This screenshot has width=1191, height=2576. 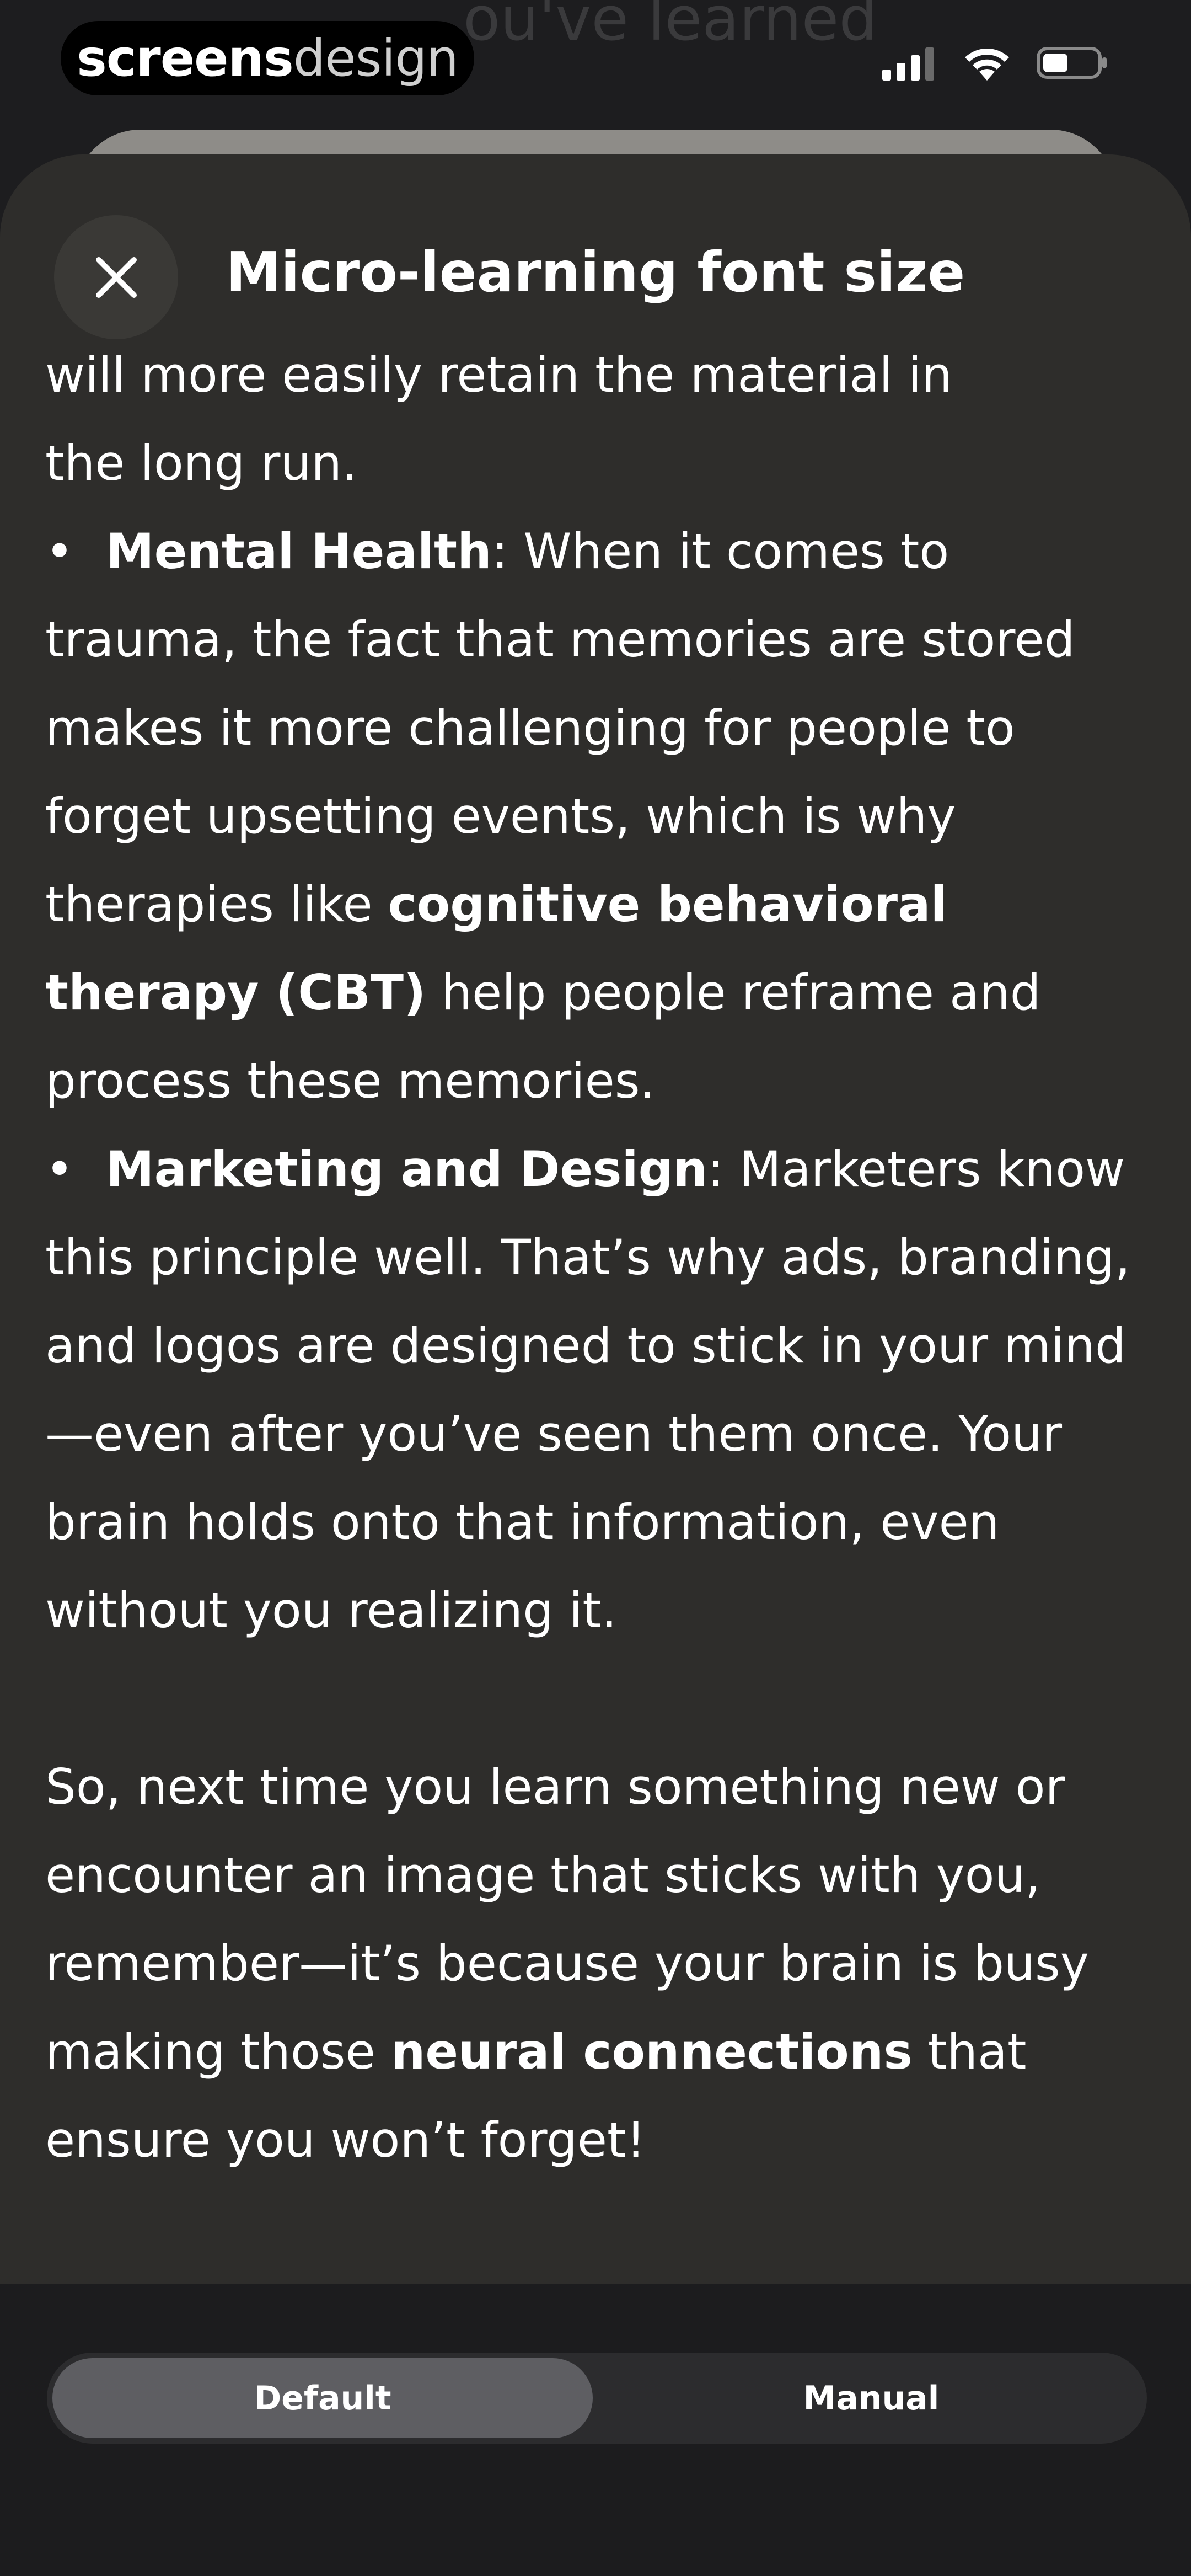 I want to click on segment-manual: Manual, so click(x=871, y=2398).